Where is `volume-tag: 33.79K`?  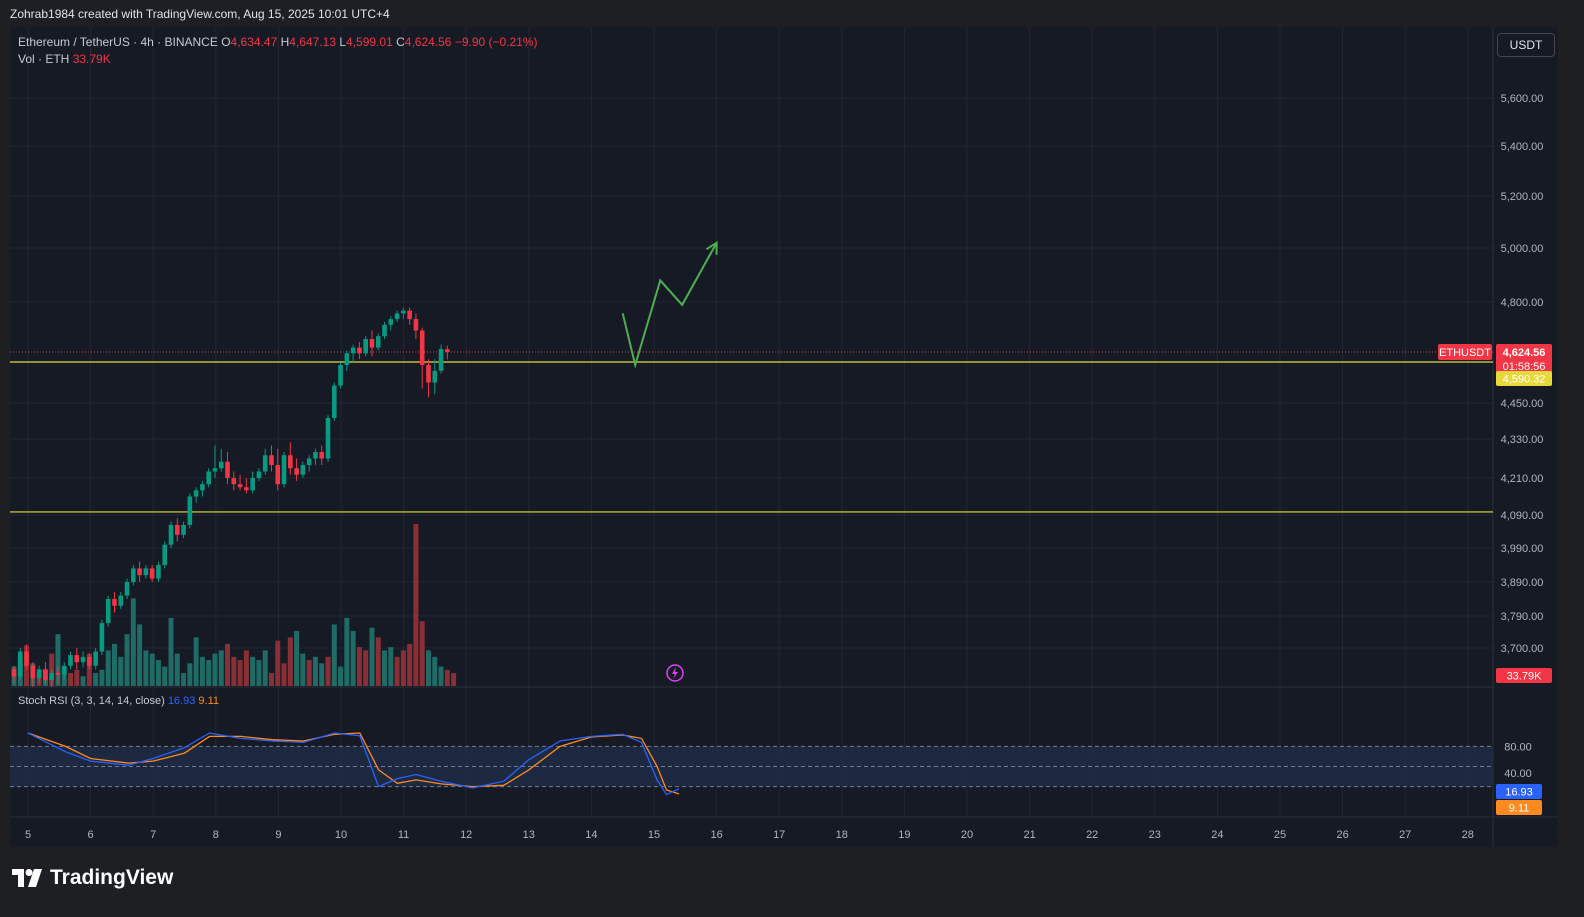 volume-tag: 33.79K is located at coordinates (1525, 677).